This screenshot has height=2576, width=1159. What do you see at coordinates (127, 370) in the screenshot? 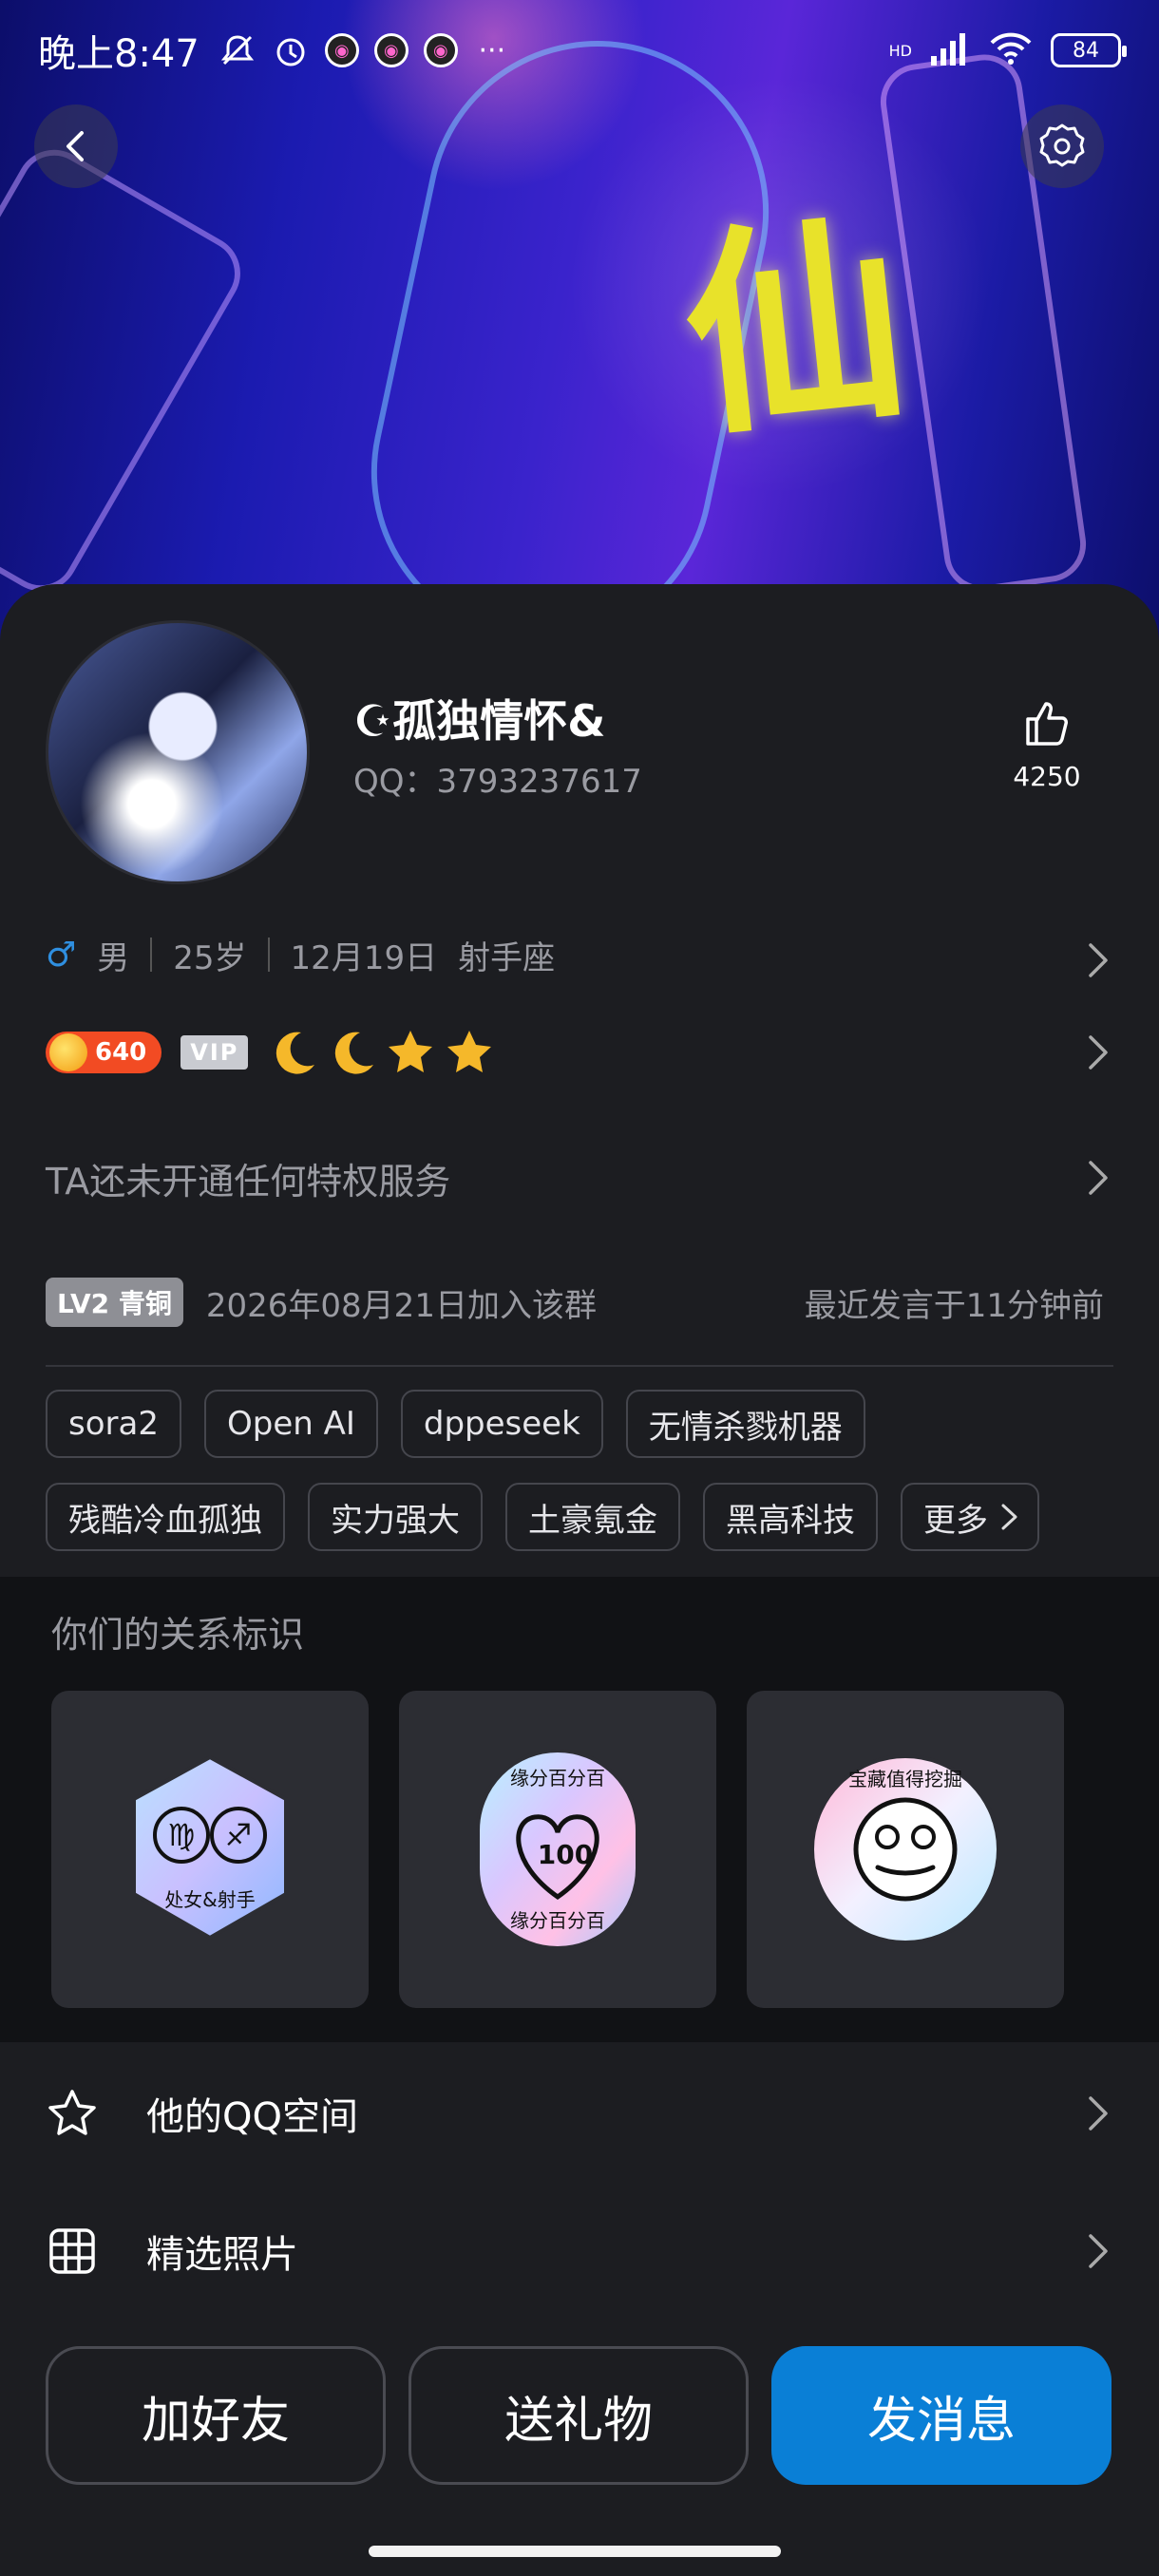
I see `cover-decoration` at bounding box center [127, 370].